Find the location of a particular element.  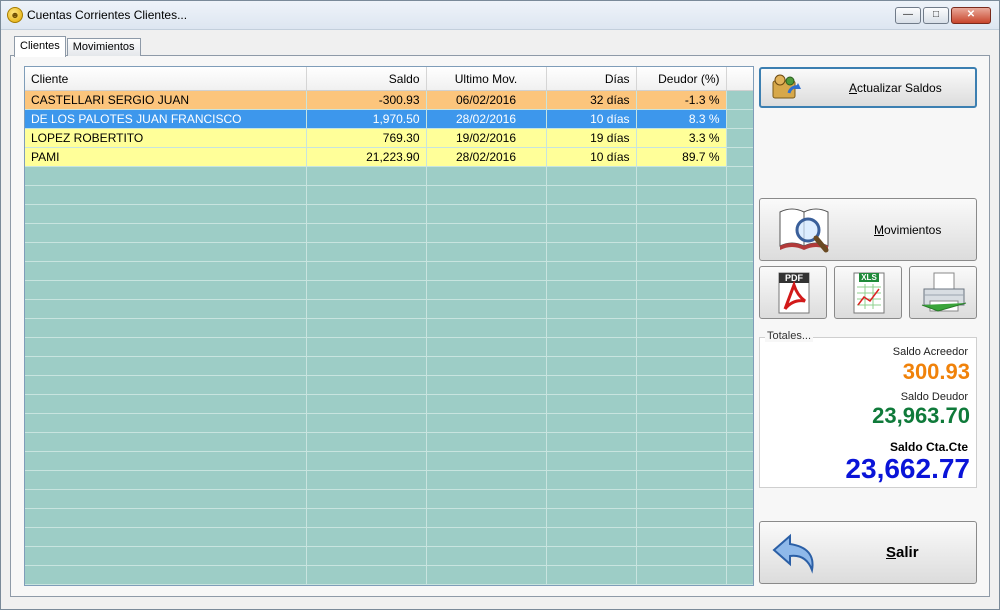

column-header-saldo: Saldo is located at coordinates (366, 79).